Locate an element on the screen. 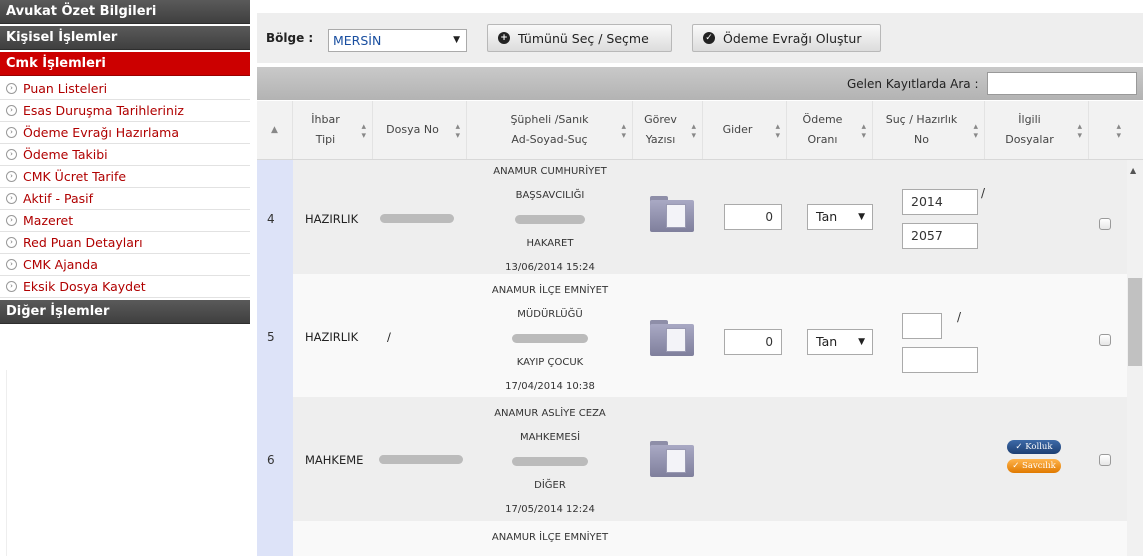  bolge-select: MERSİN ▼ is located at coordinates (397, 40).